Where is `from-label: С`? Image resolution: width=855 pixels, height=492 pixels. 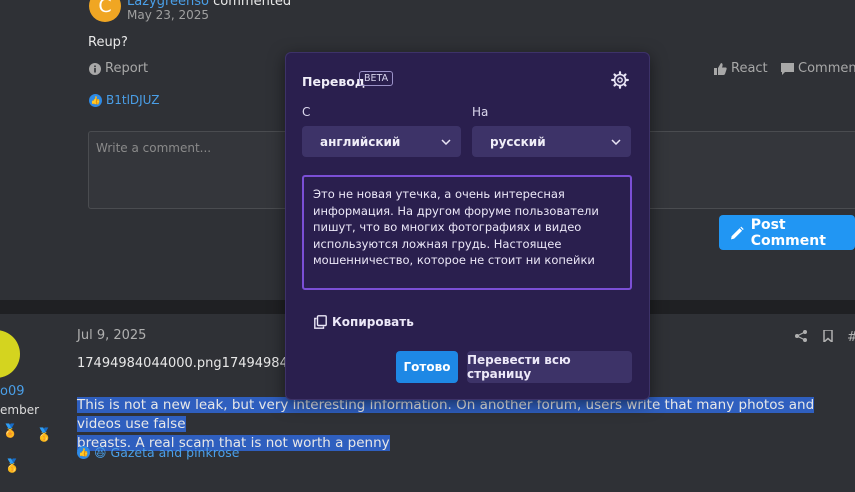
from-label: С is located at coordinates (306, 112).